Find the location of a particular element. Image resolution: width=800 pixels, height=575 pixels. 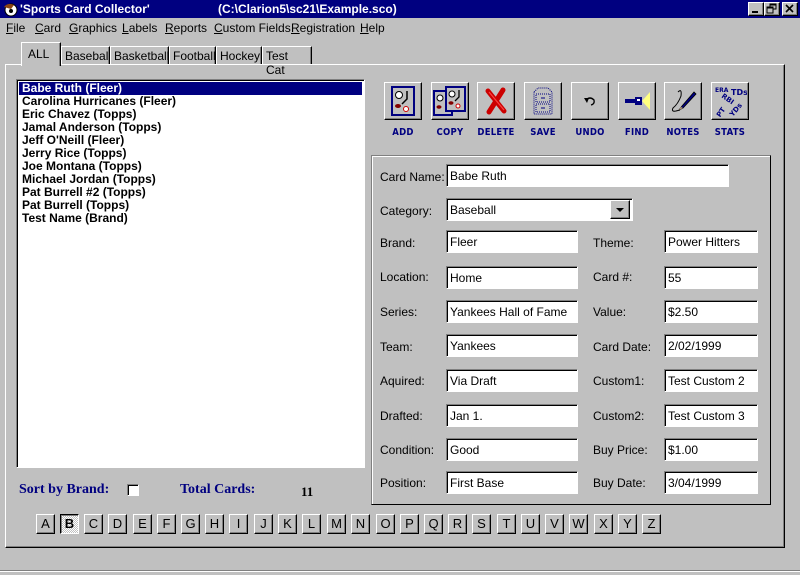

card-icon is located at coordinates (403, 101).